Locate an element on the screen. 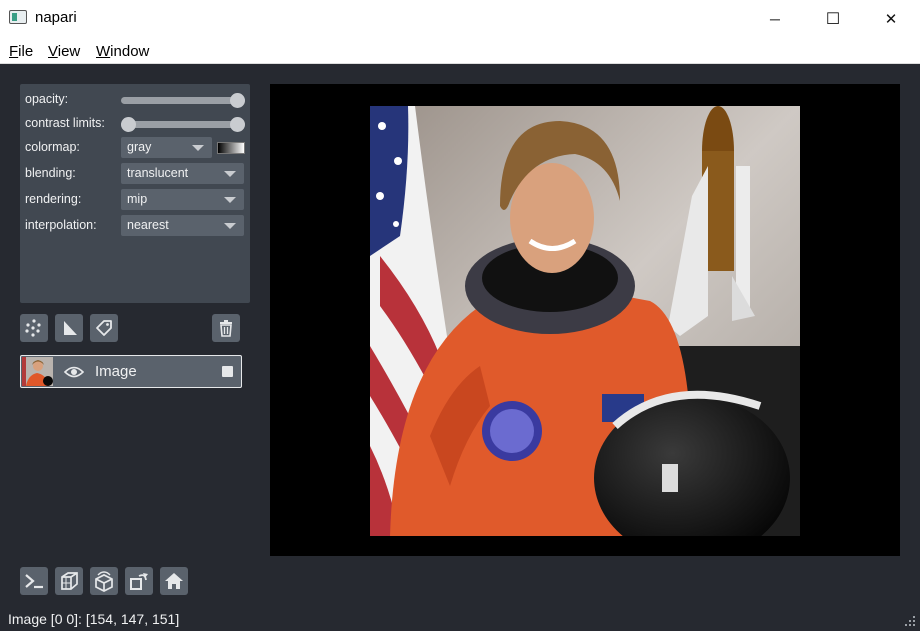  rendering-label: rendering: is located at coordinates (53, 199).